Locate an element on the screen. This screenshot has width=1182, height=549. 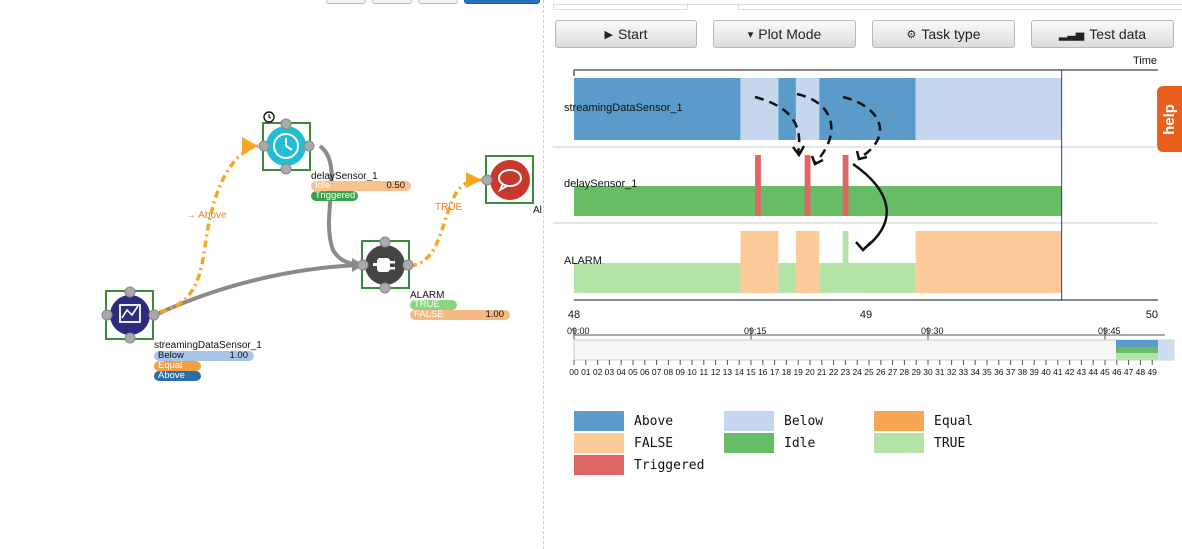
minute-tick-label: 47 is located at coordinates (1129, 372).